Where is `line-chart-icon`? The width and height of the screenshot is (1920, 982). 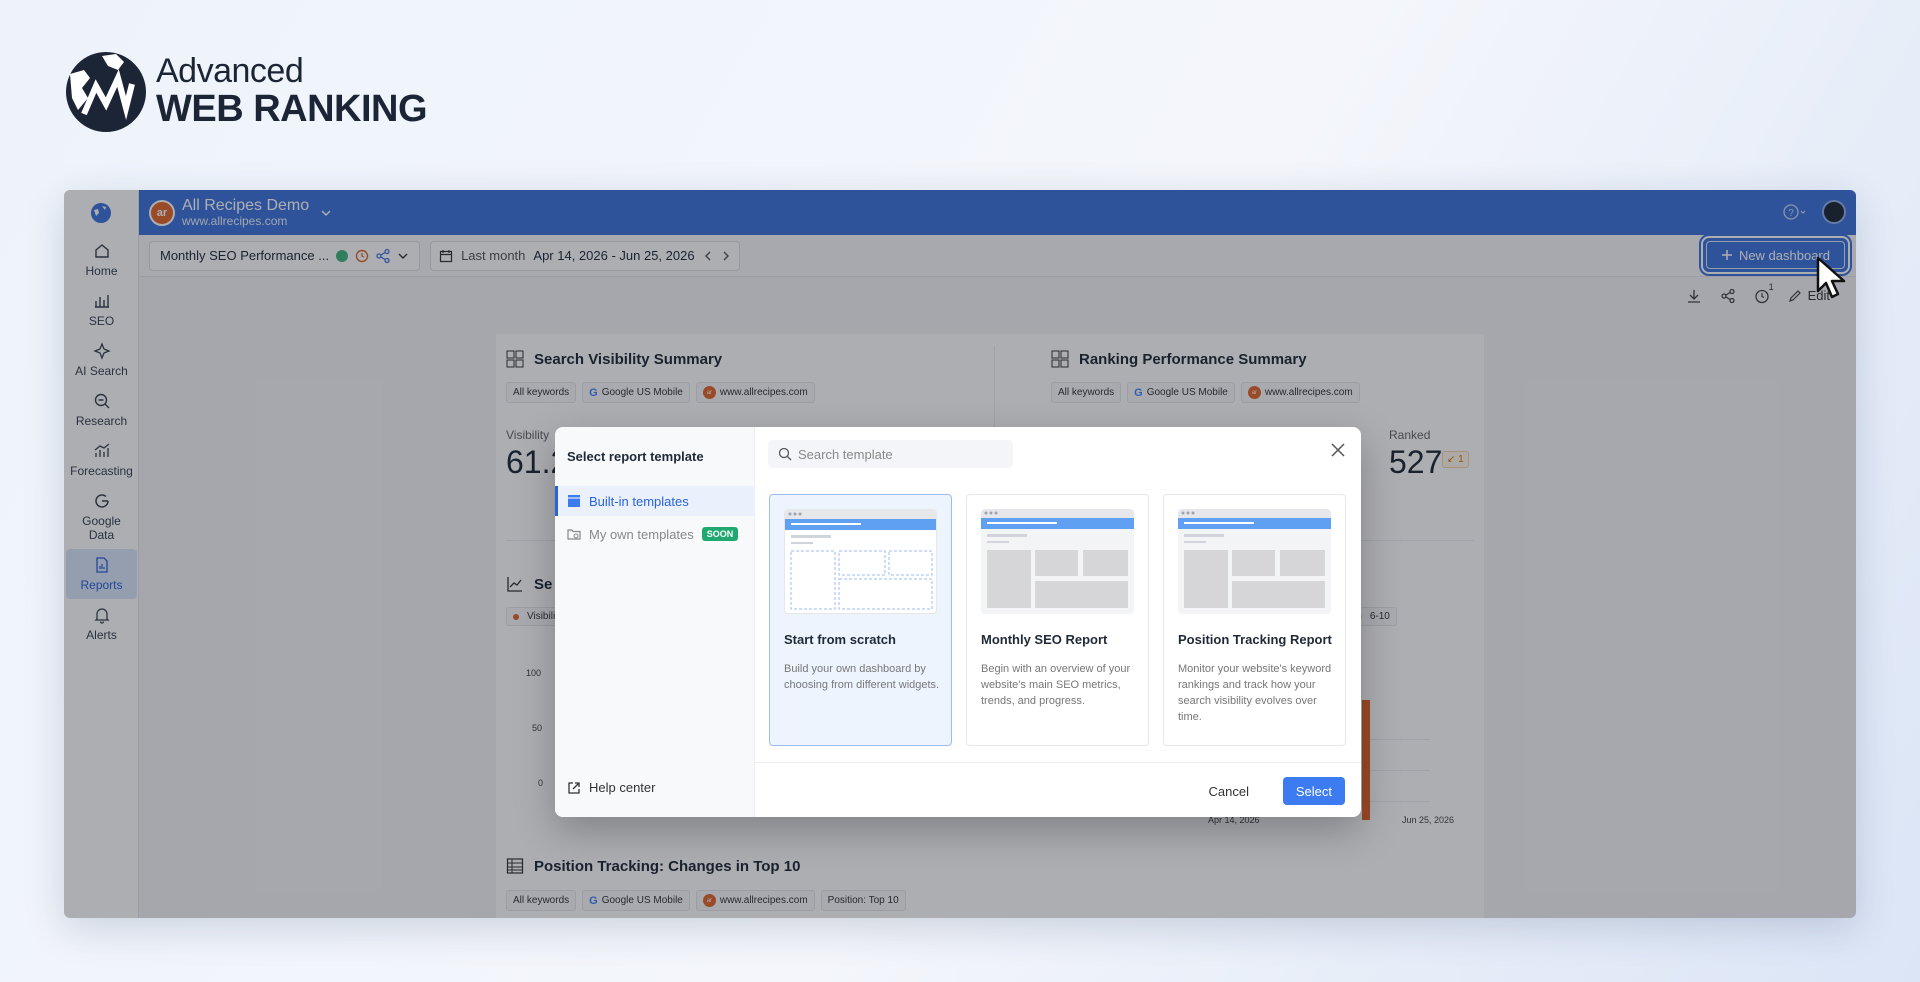 line-chart-icon is located at coordinates (514, 584).